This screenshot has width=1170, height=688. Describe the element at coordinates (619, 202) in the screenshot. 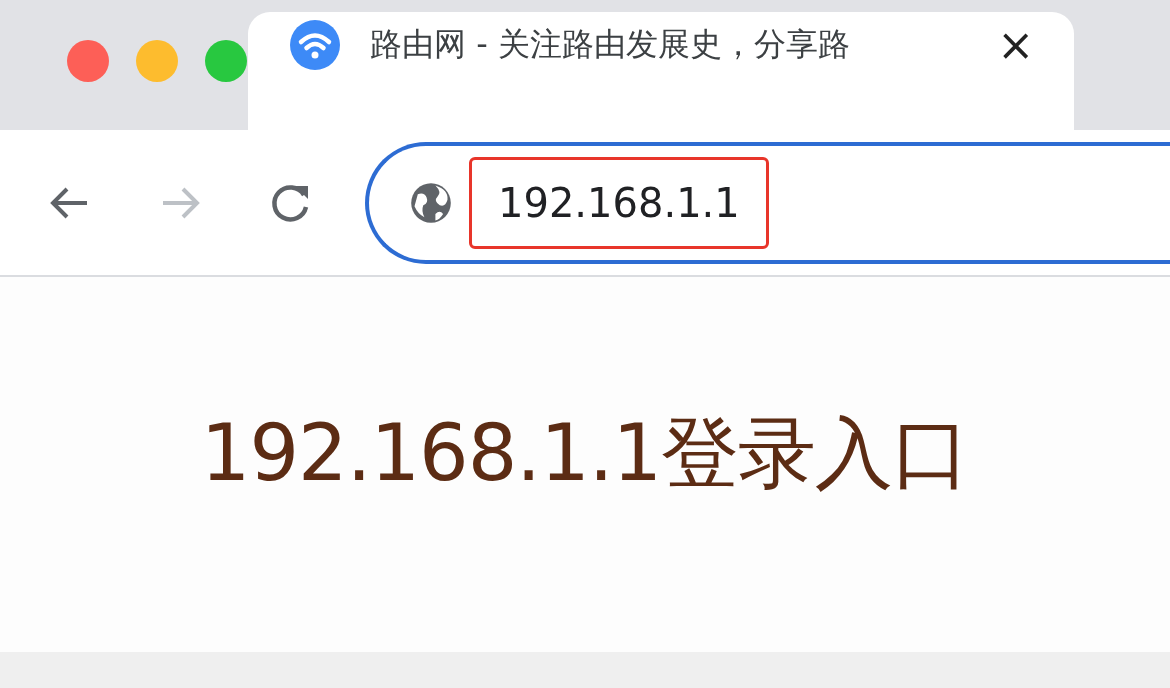

I see `url-text: 192.168.1.1` at that location.